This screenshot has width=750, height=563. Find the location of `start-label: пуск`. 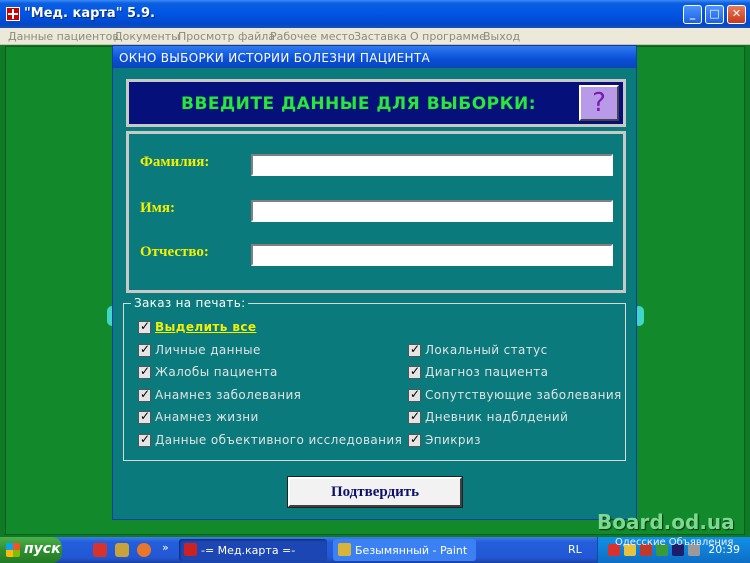

start-label: пуск is located at coordinates (42, 549).